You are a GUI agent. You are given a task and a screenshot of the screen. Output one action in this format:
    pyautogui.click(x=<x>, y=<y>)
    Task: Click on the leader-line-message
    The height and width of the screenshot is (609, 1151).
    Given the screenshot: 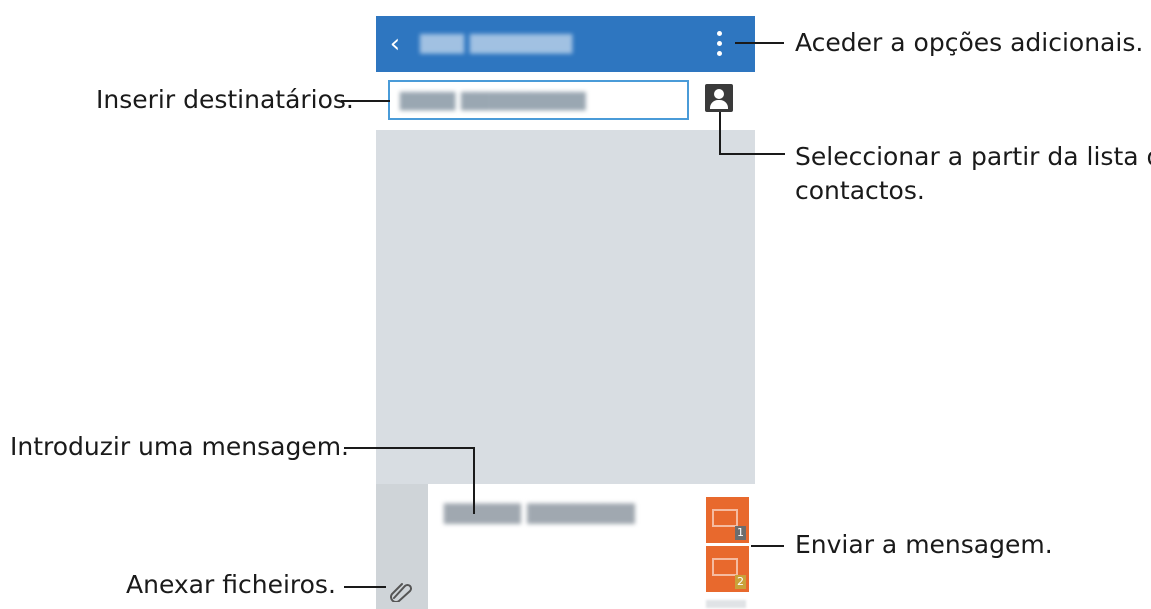 What is the action you would take?
    pyautogui.click(x=409, y=448)
    